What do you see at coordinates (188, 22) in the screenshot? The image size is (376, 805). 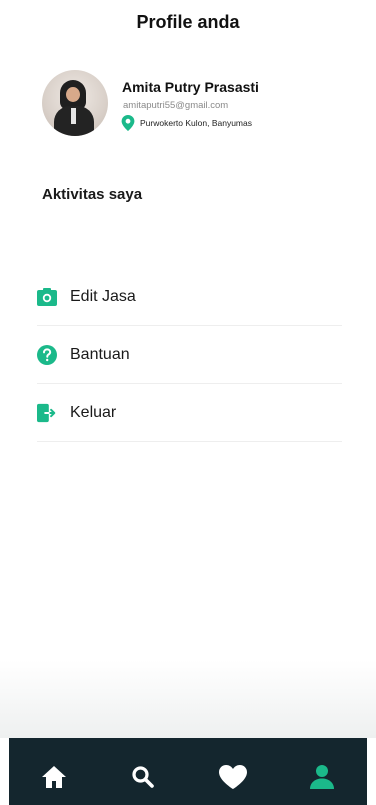 I see `page-title: Profile anda` at bounding box center [188, 22].